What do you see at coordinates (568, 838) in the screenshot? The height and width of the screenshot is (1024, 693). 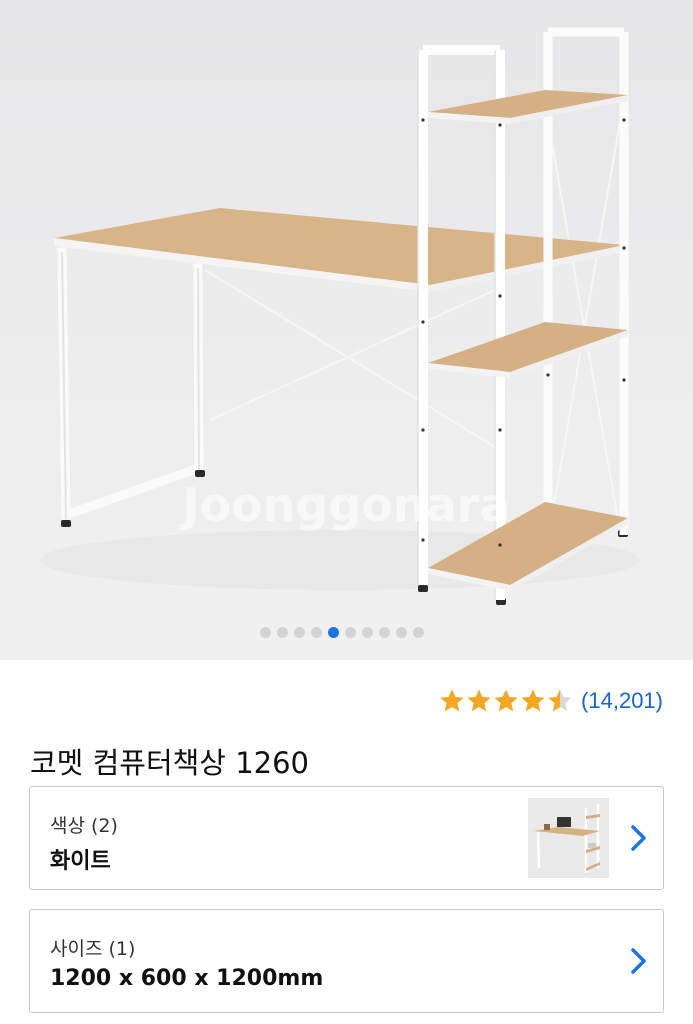 I see `color-thumbnail` at bounding box center [568, 838].